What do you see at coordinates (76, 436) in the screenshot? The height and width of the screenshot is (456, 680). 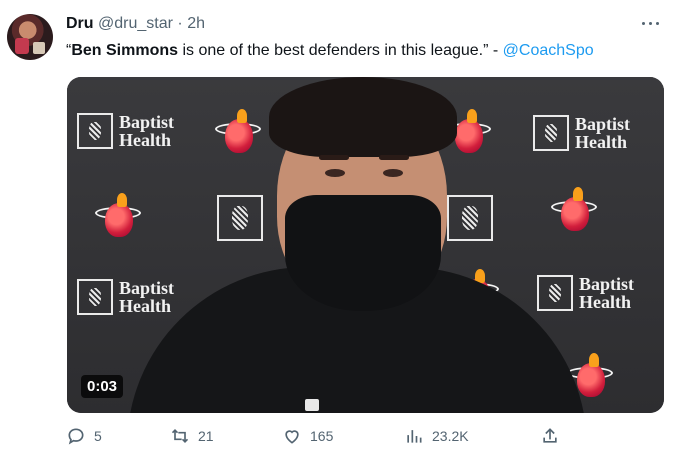 I see `reply-icon` at bounding box center [76, 436].